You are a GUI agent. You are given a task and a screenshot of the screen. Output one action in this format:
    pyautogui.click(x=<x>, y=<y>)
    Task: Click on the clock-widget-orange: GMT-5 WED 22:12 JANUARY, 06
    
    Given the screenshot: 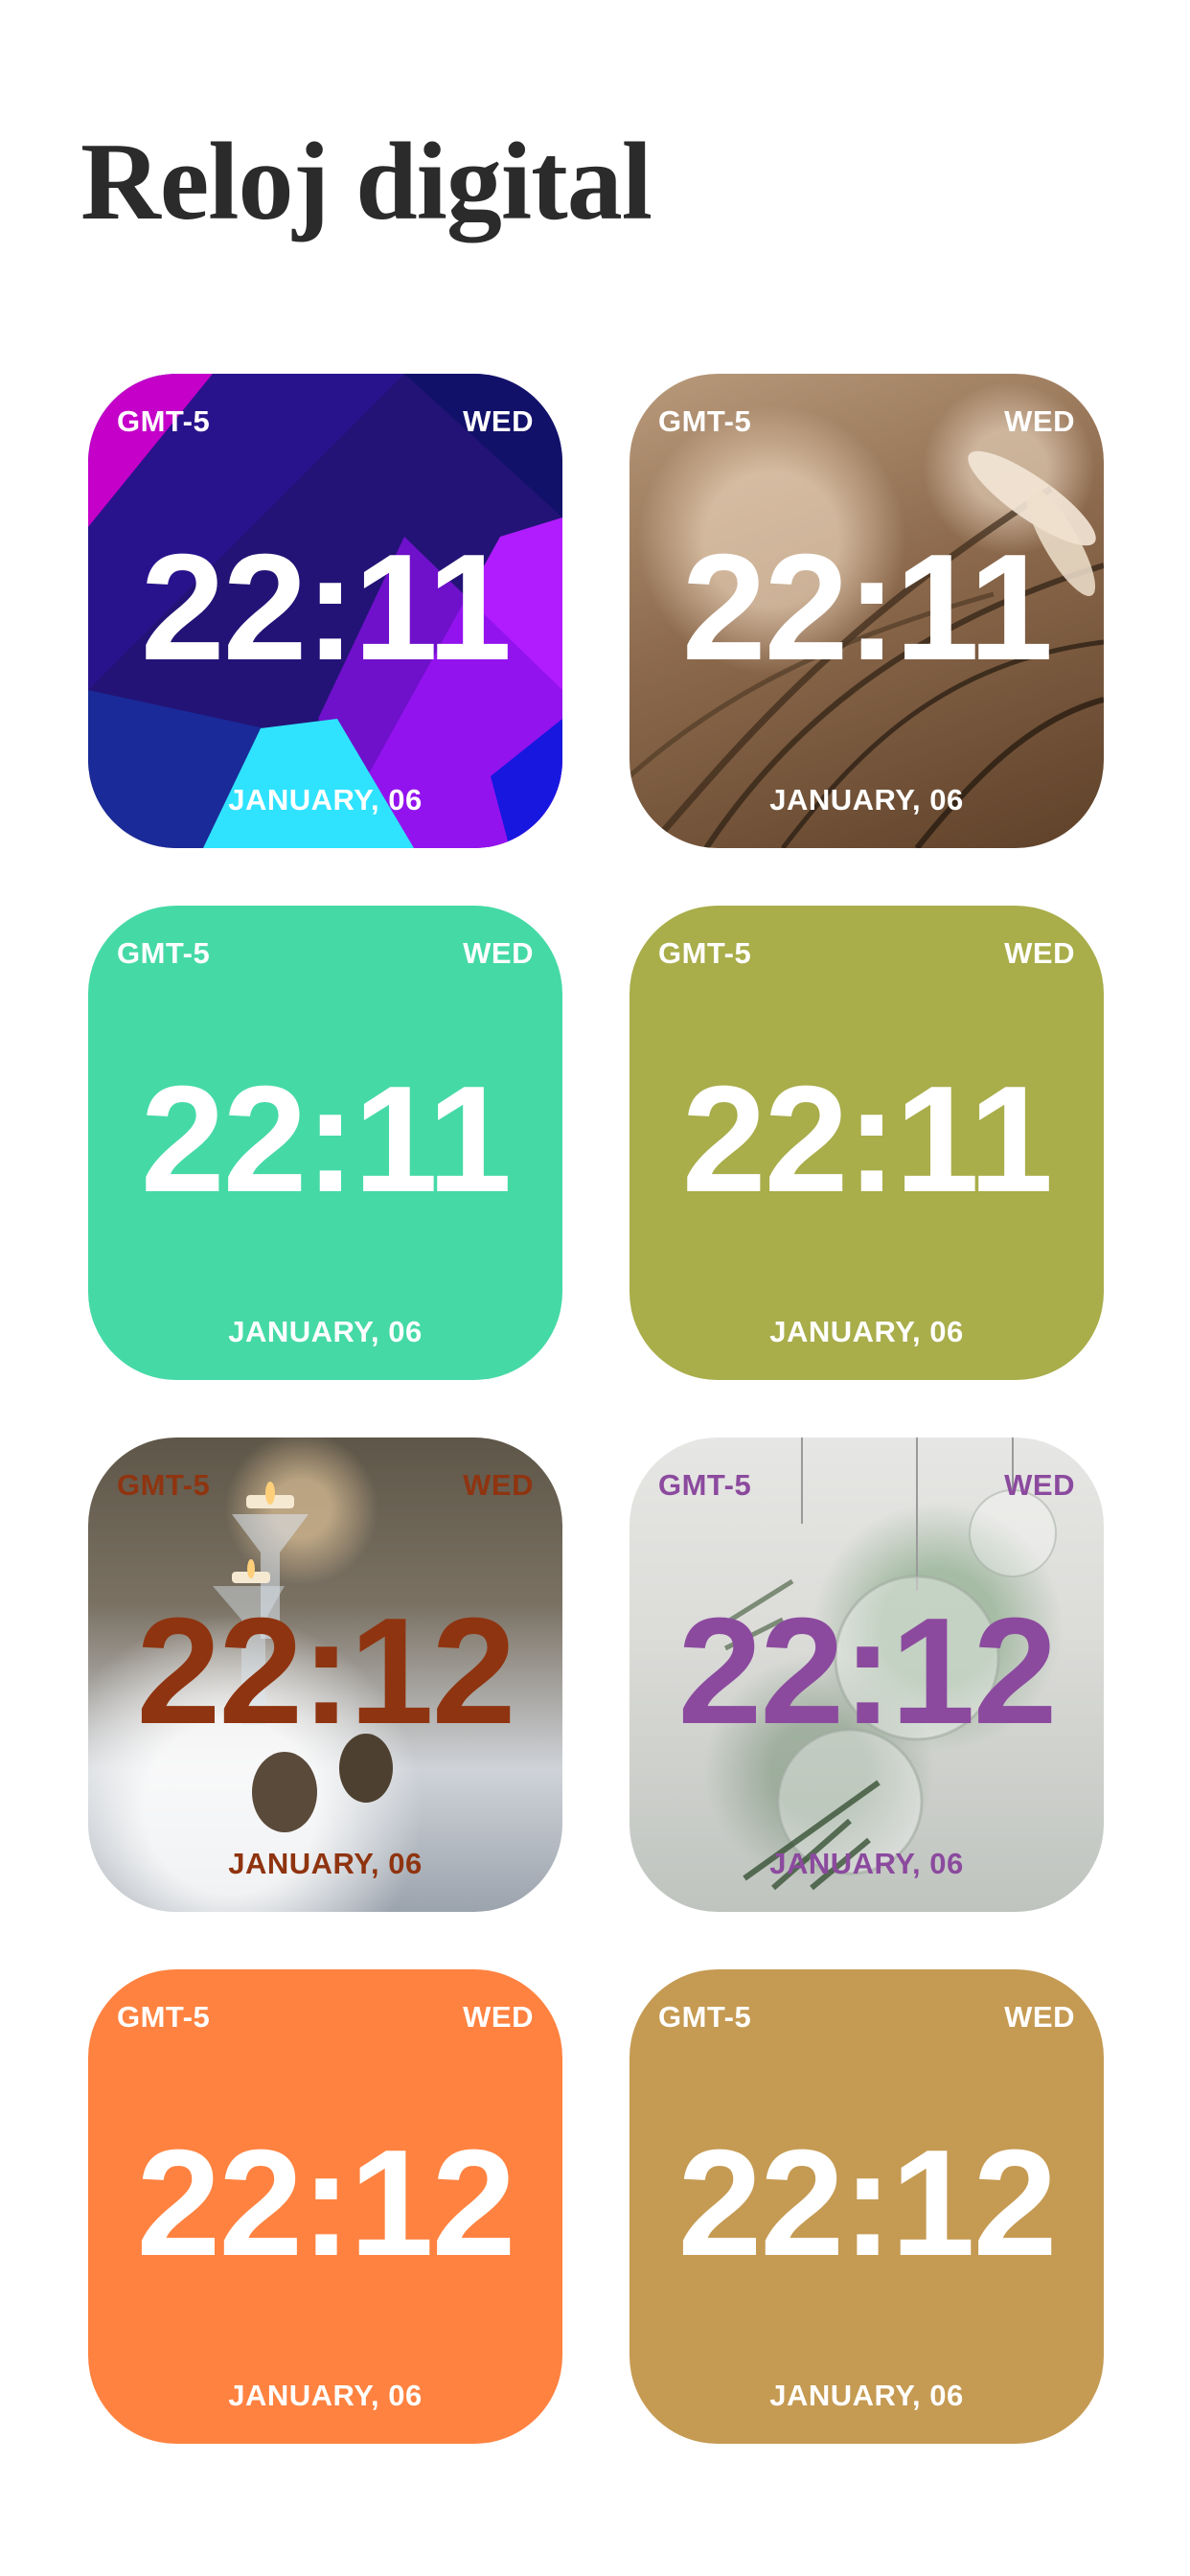 What is the action you would take?
    pyautogui.click(x=325, y=2206)
    